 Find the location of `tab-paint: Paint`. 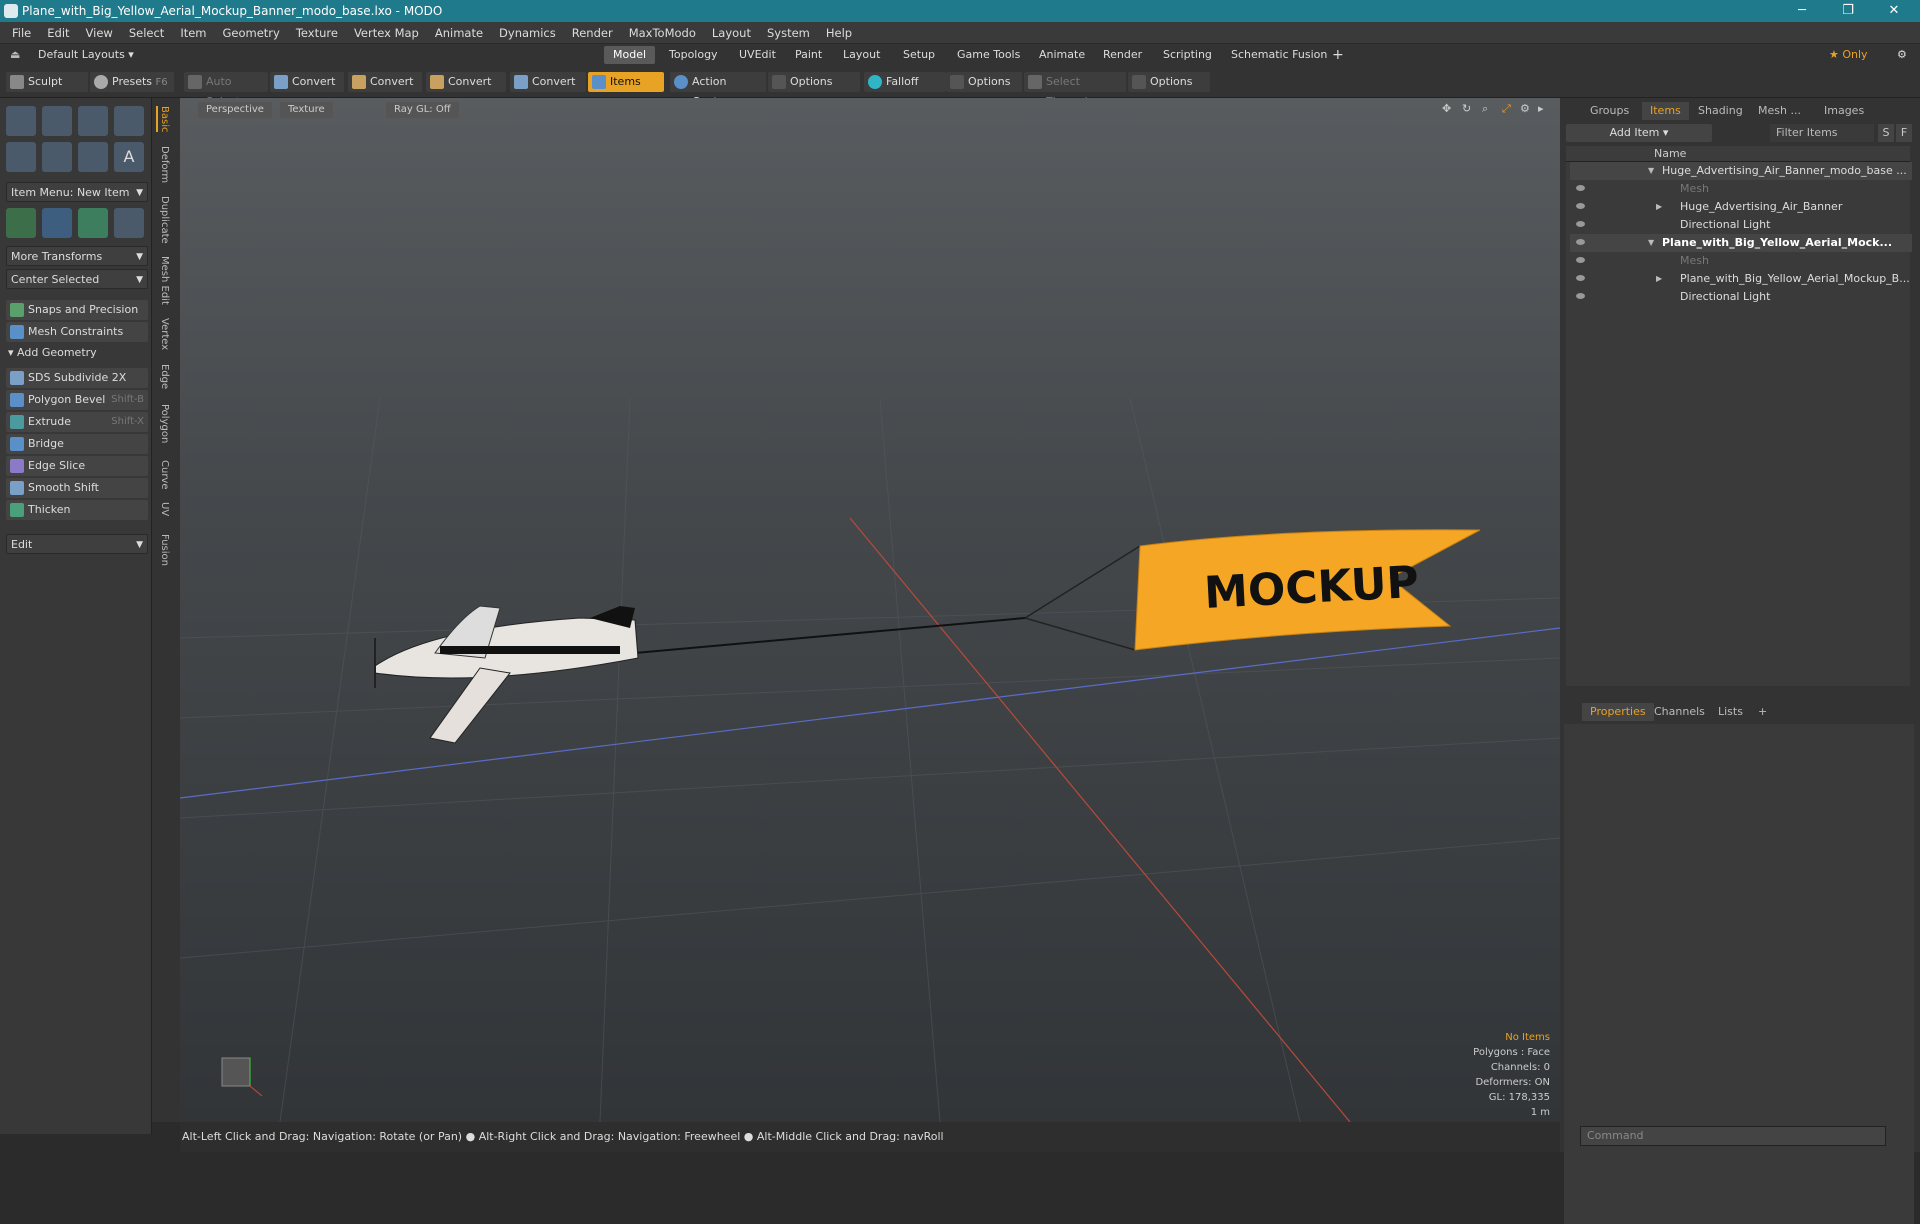

tab-paint: Paint is located at coordinates (808, 55).